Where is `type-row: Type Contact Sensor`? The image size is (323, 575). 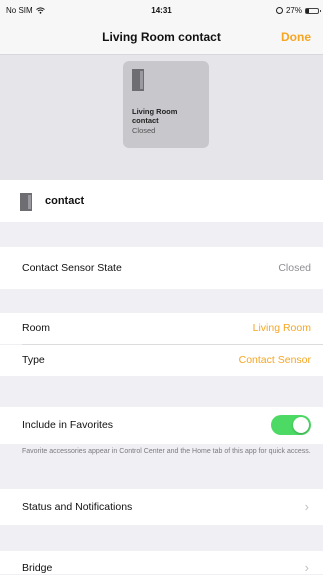
type-row: Type Contact Sensor is located at coordinates (161, 360).